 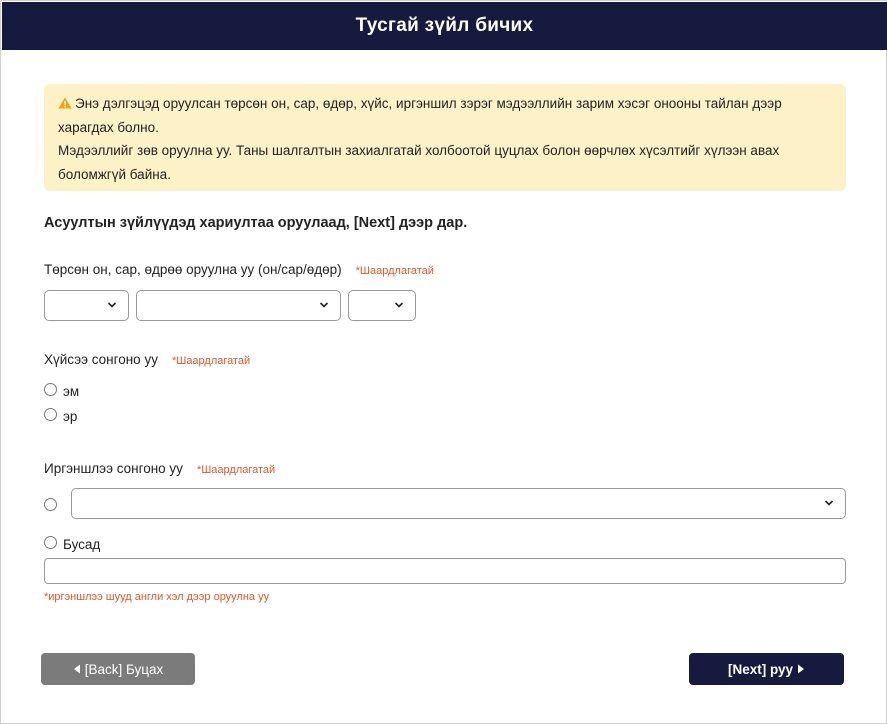 I want to click on gender-radio-female, so click(x=50, y=389).